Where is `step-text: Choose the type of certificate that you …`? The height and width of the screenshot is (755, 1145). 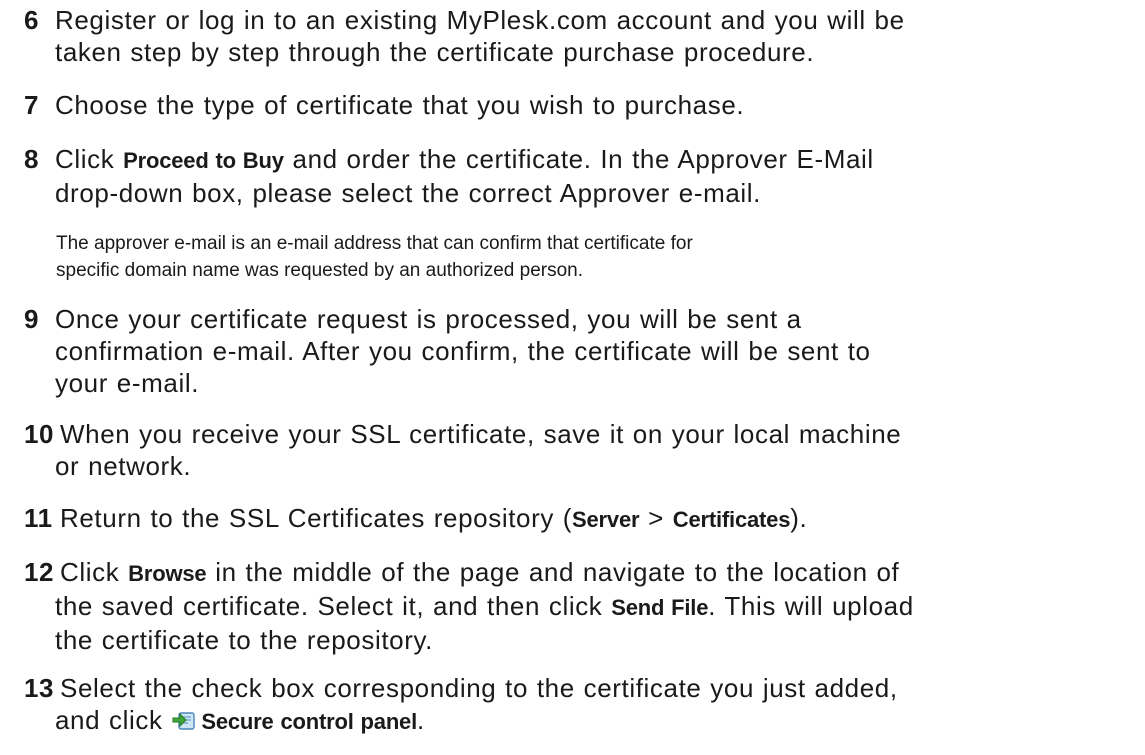 step-text: Choose the type of certificate that you … is located at coordinates (400, 105).